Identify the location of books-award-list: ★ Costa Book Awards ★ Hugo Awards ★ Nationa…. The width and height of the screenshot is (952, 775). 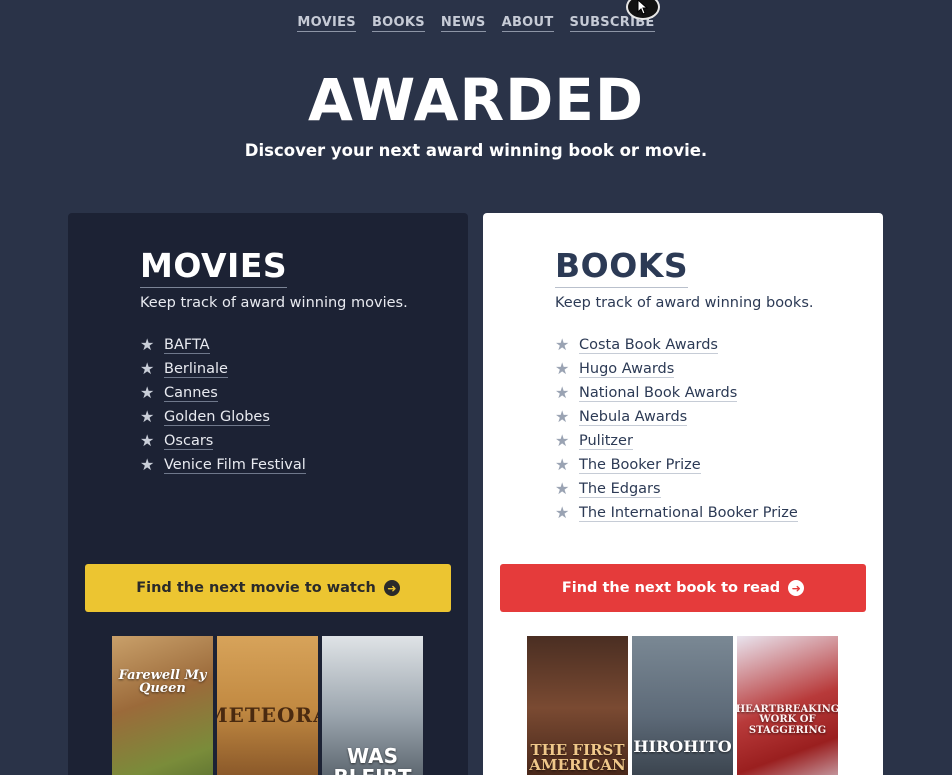
(676, 429).